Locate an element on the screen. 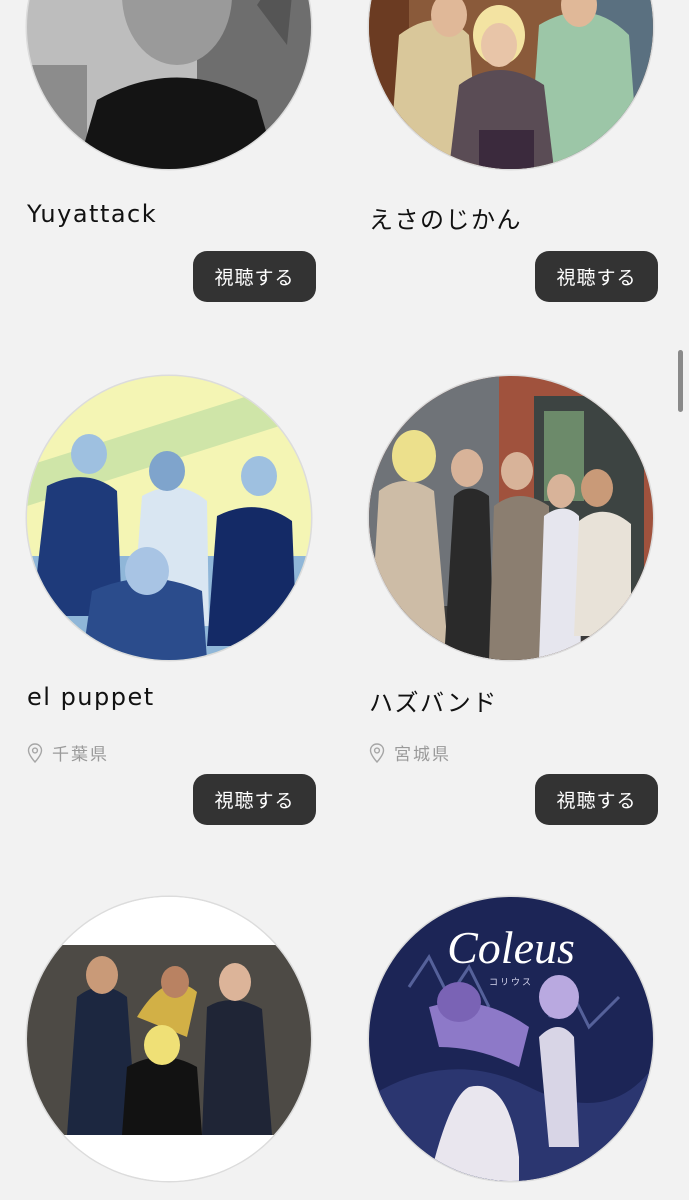  band-dark-studio-photo is located at coordinates (169, 1039).